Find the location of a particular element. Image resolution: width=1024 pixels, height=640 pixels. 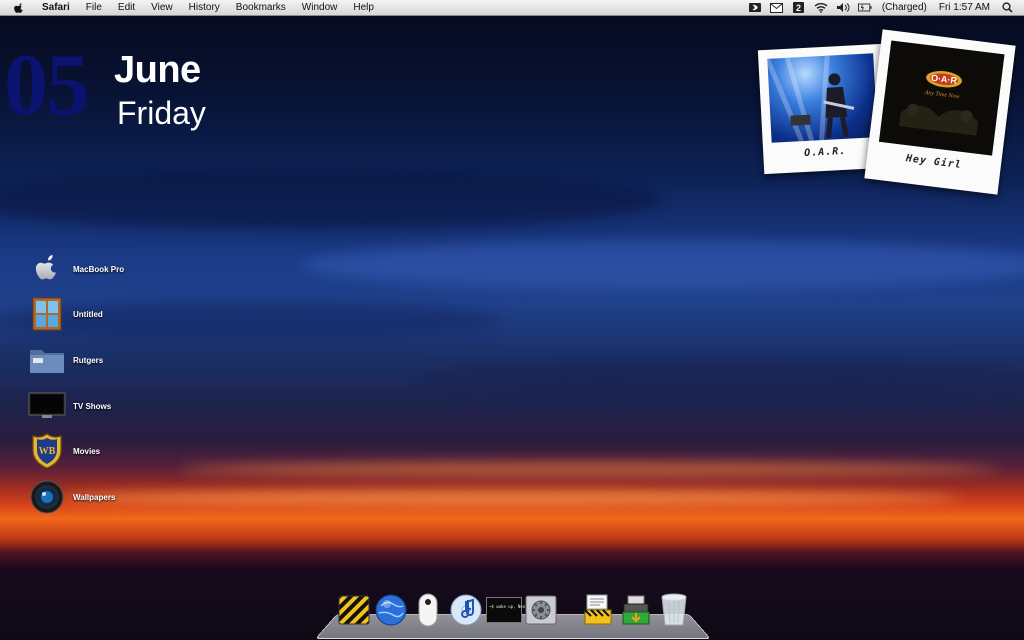

menu-window: Window is located at coordinates (320, 7).